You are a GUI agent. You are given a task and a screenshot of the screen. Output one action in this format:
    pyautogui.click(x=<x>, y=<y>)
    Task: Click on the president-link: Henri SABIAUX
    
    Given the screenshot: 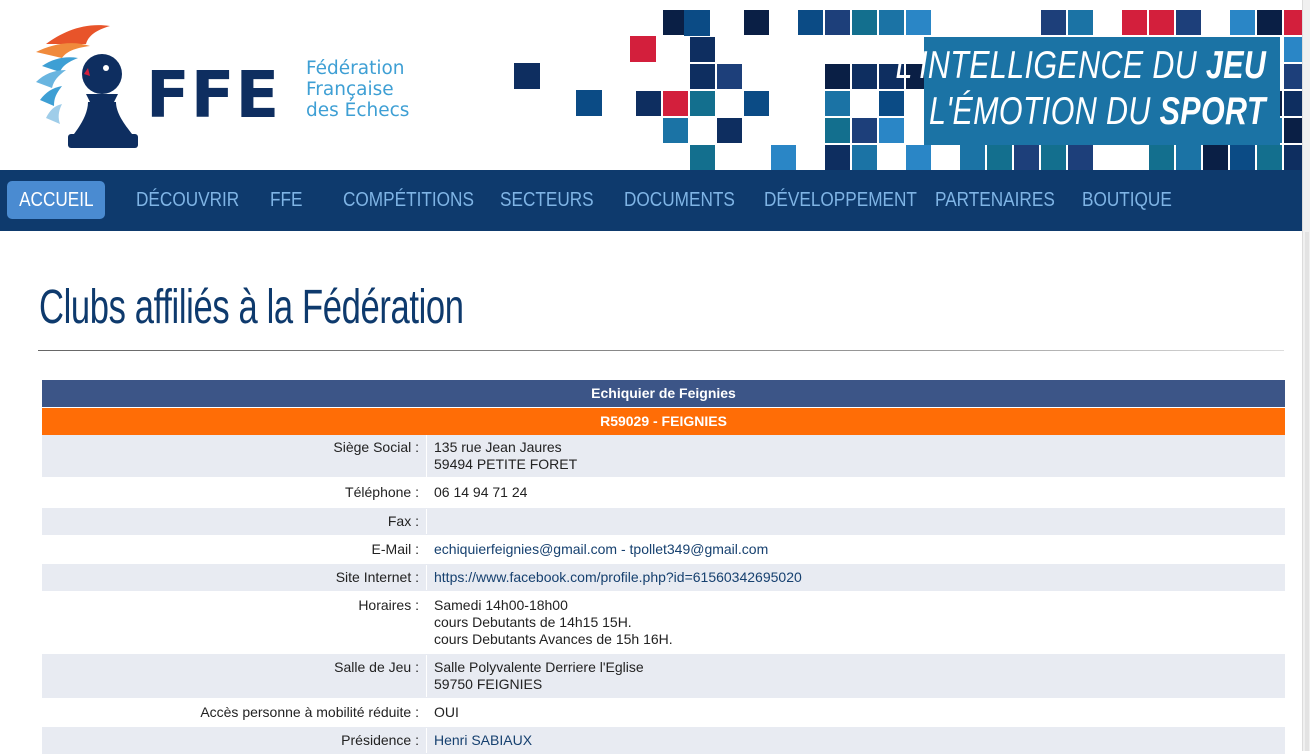 What is the action you would take?
    pyautogui.click(x=483, y=740)
    